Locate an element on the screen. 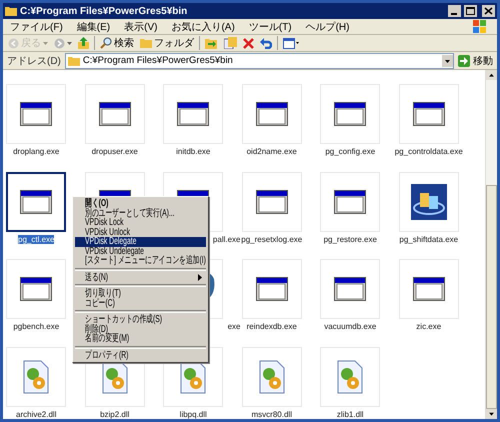  go-button: 移動 is located at coordinates (475, 61).